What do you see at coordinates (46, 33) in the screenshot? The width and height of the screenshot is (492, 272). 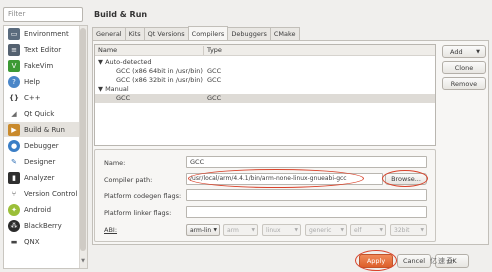 I see `sidebar-item-label: Environment` at bounding box center [46, 33].